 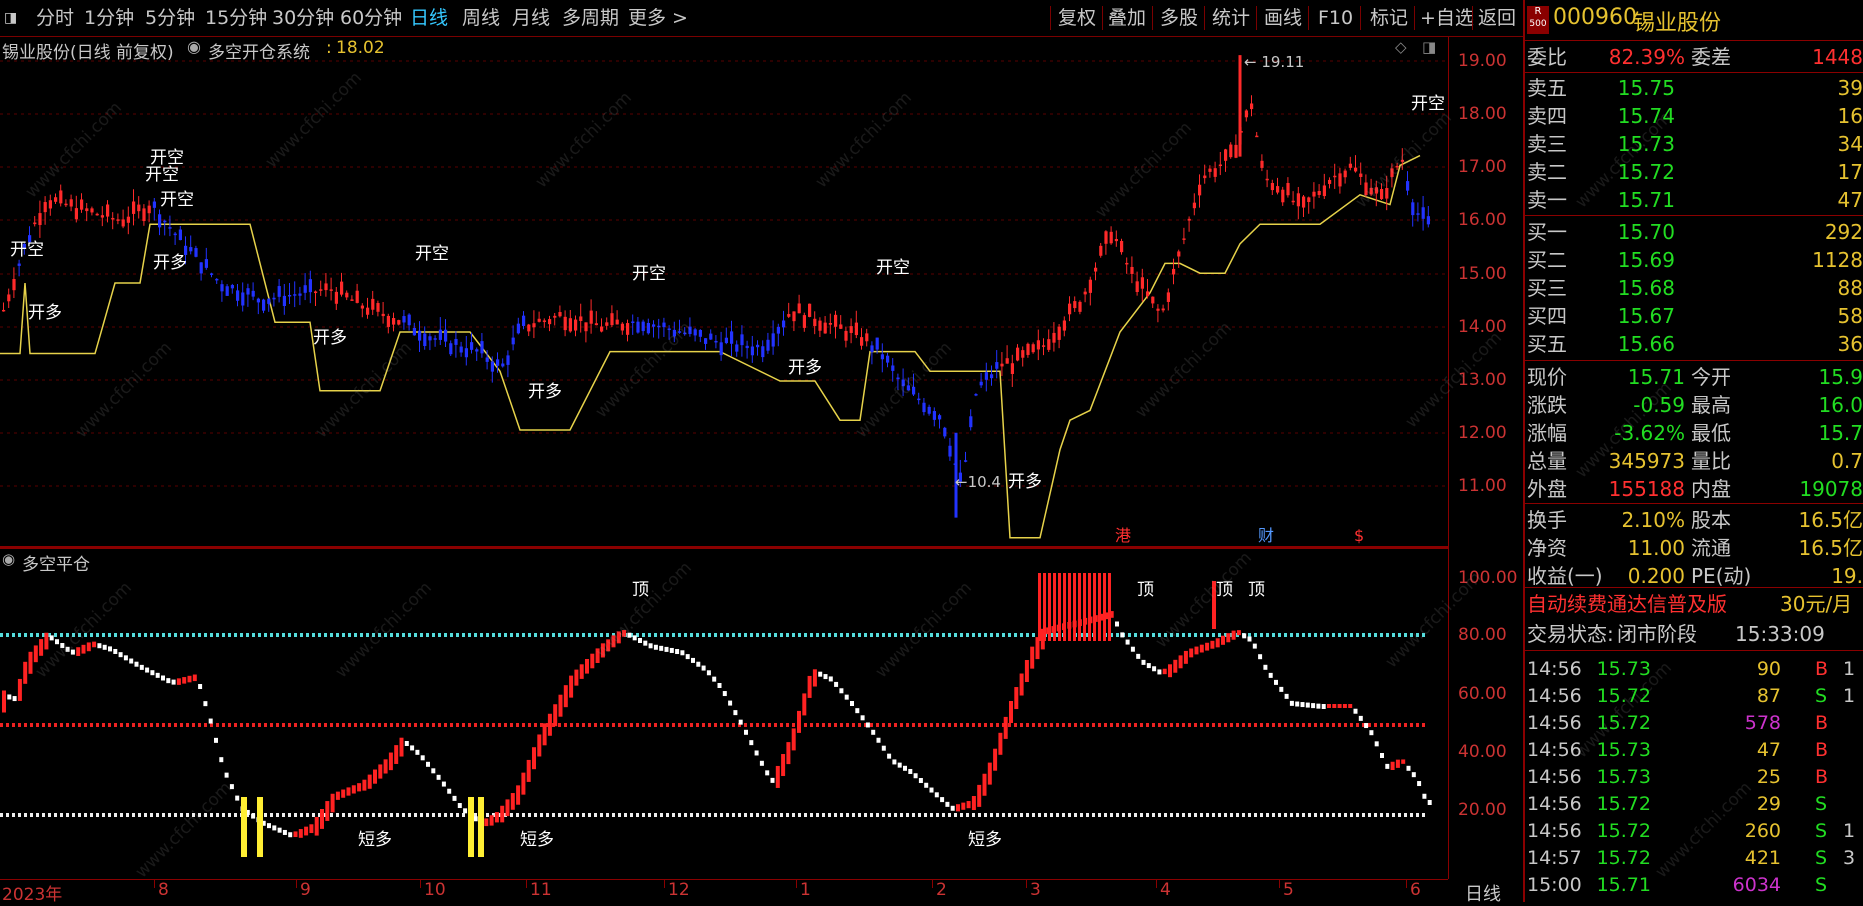 What do you see at coordinates (1656, 576) in the screenshot?
I see `stat-value: 0.200` at bounding box center [1656, 576].